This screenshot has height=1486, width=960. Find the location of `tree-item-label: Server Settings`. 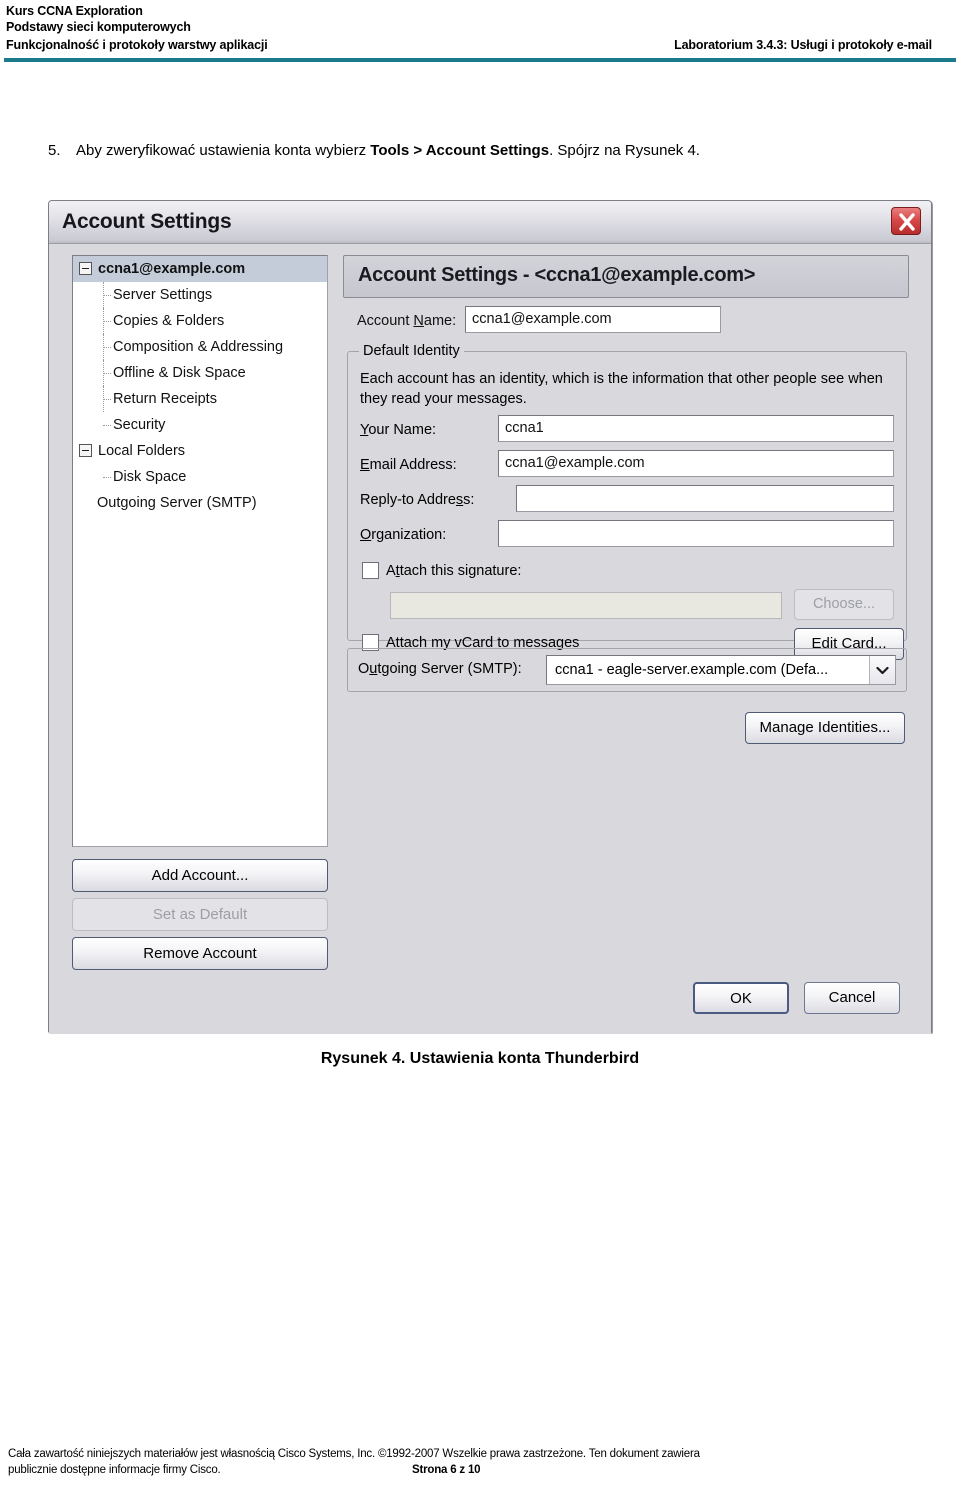

tree-item-label: Server Settings is located at coordinates (163, 295).